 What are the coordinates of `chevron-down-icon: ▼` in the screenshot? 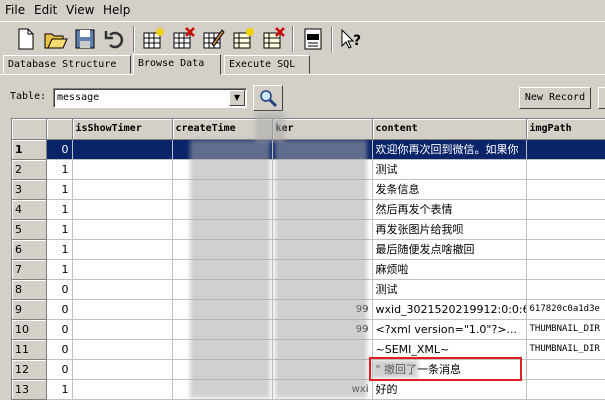 It's located at (237, 98).